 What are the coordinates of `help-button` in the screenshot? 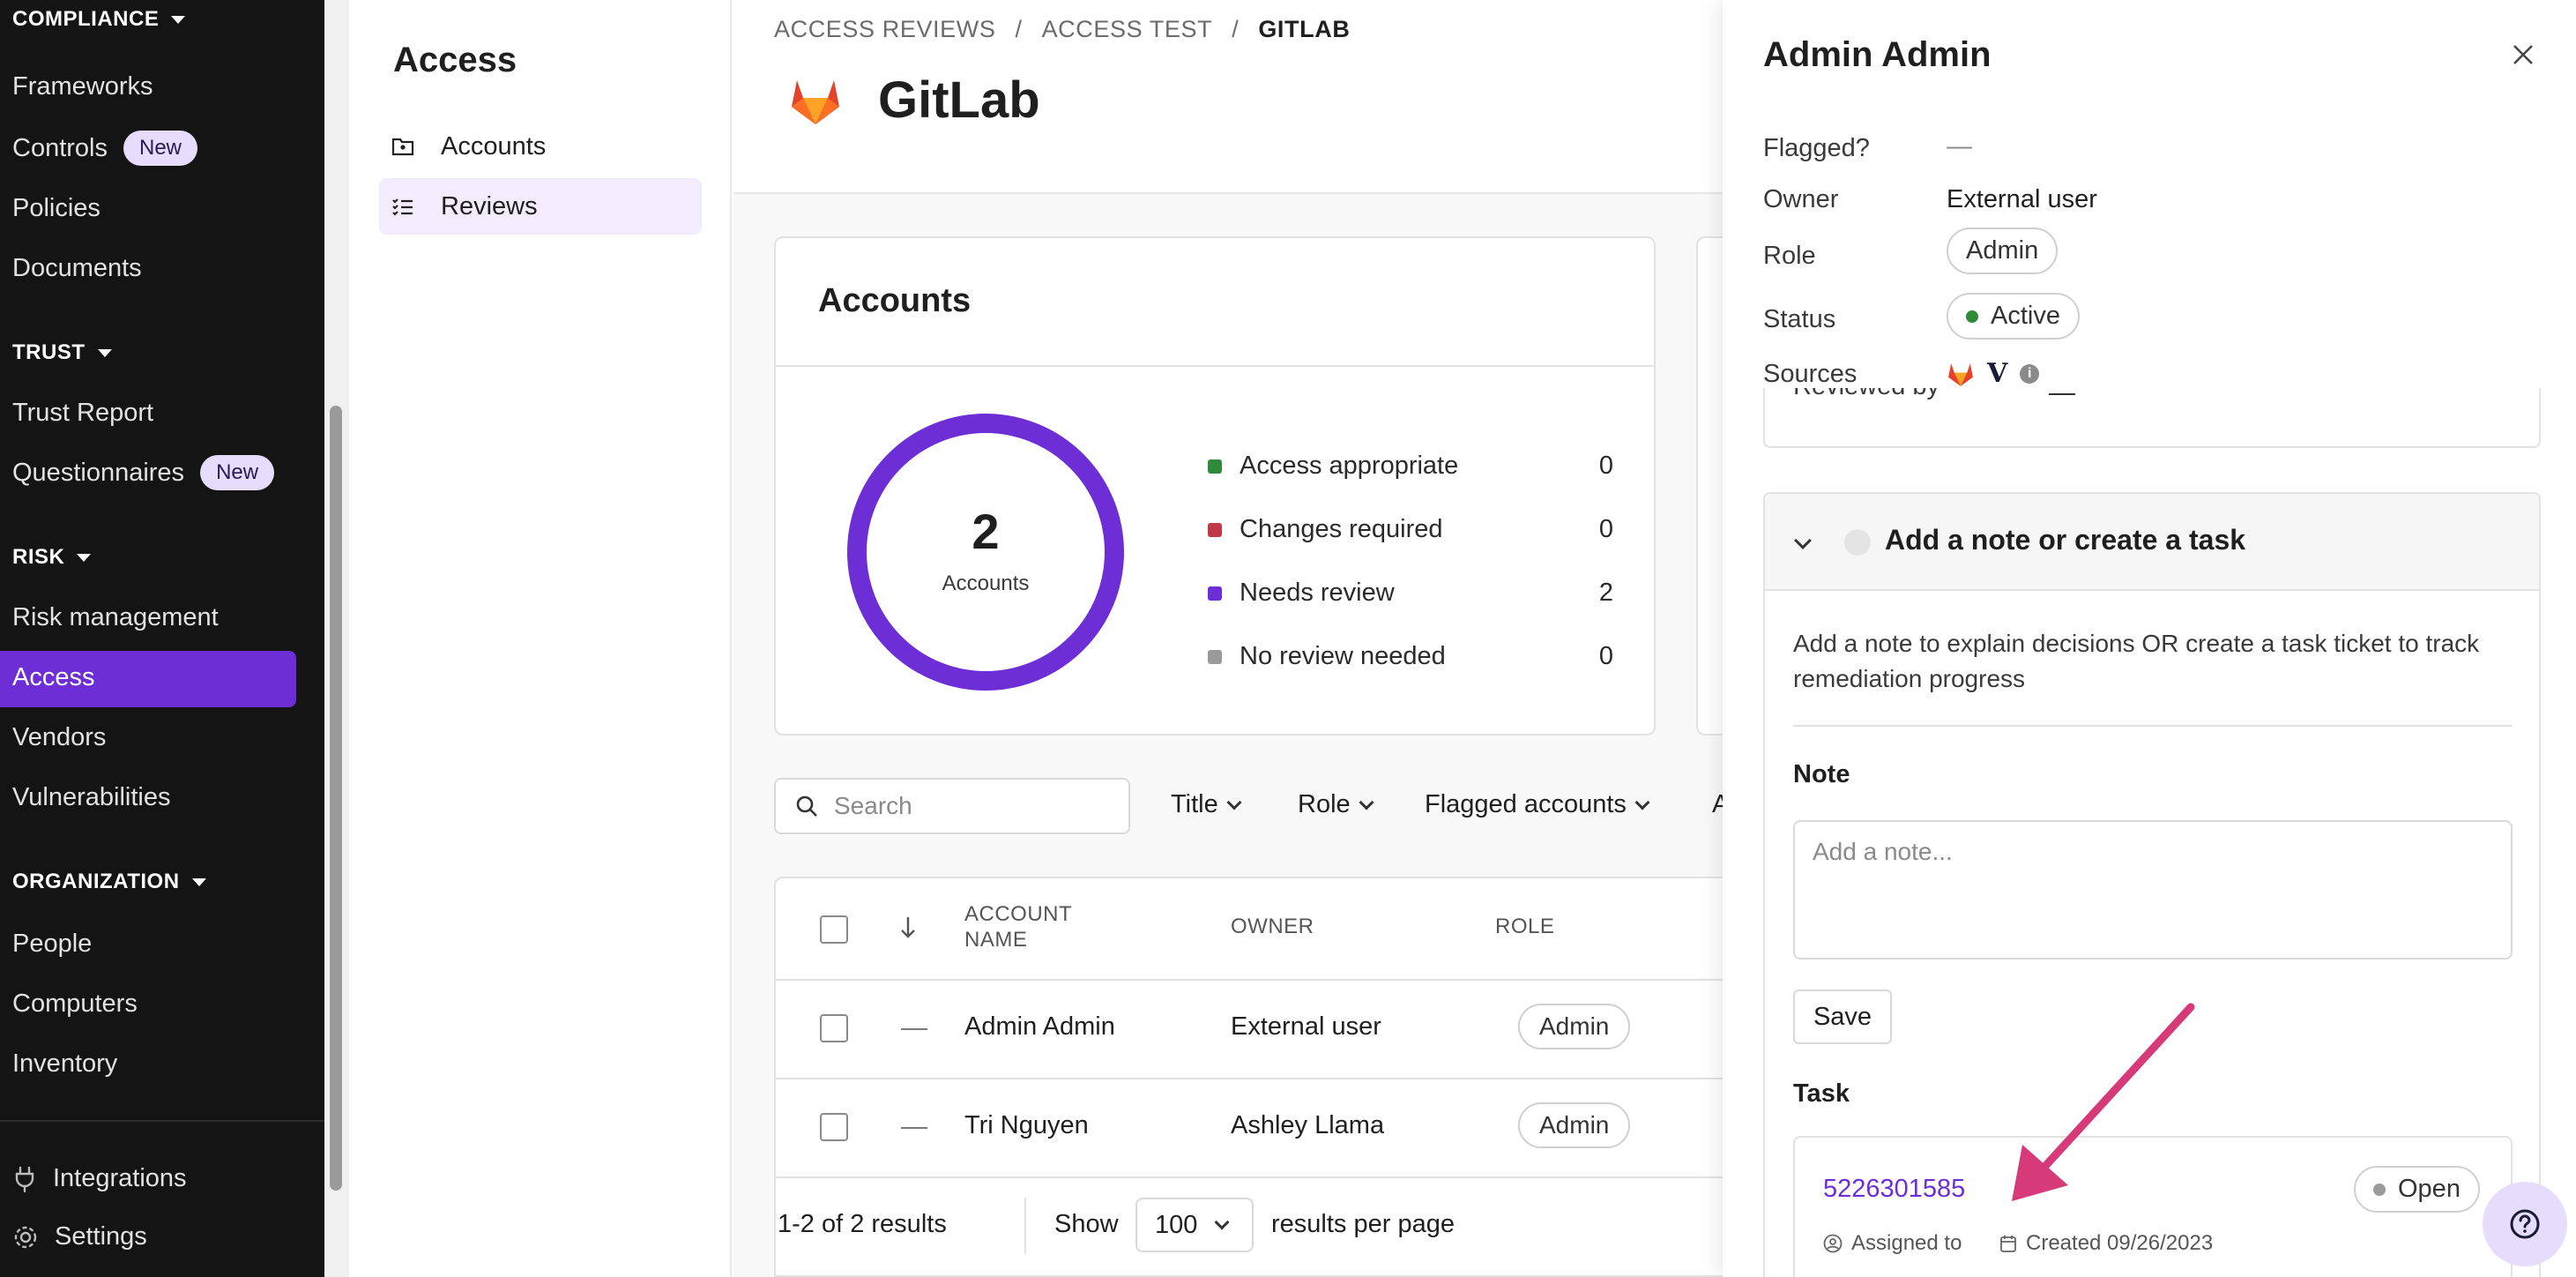 It's located at (2525, 1224).